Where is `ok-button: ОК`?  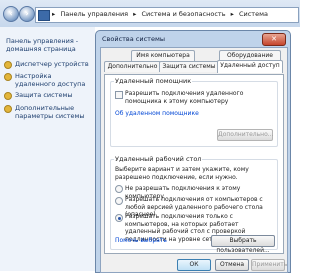 ok-button: ОК is located at coordinates (194, 265).